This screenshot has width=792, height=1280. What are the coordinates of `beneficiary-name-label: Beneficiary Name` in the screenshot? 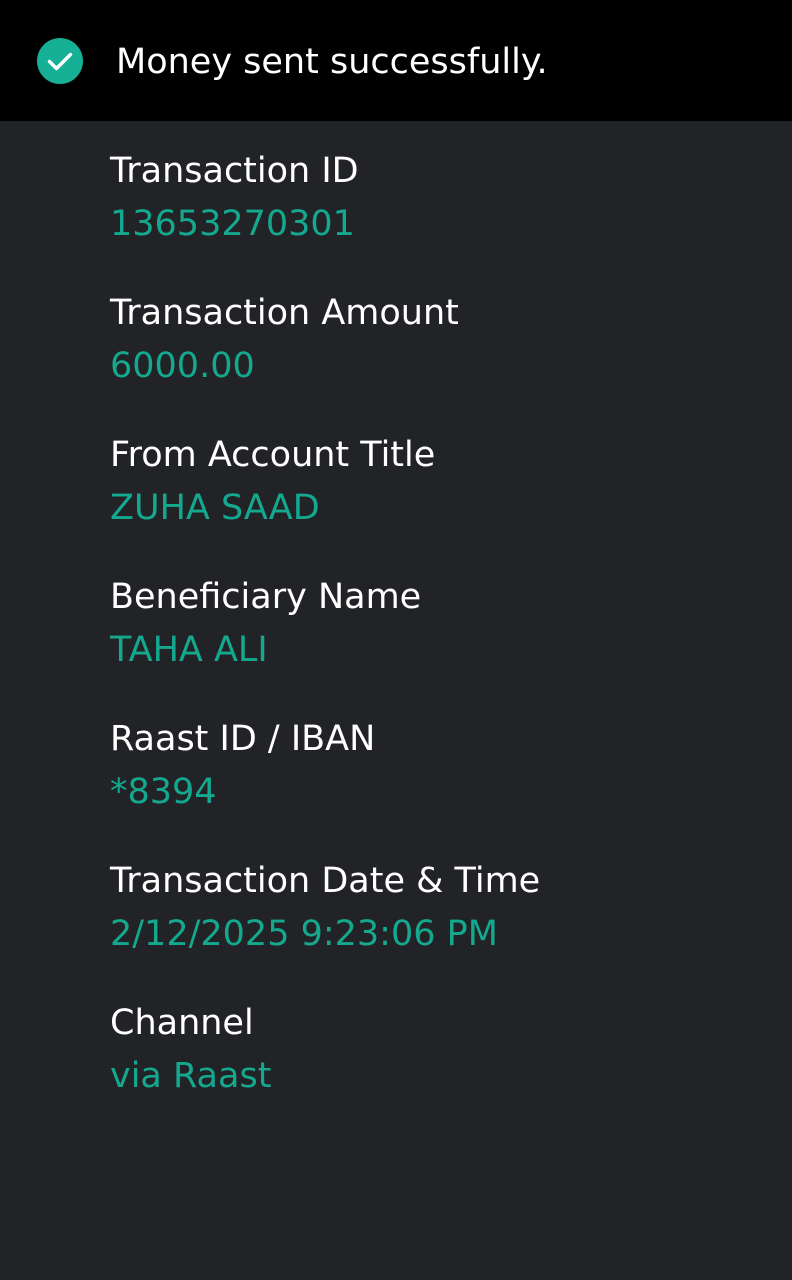 It's located at (266, 597).